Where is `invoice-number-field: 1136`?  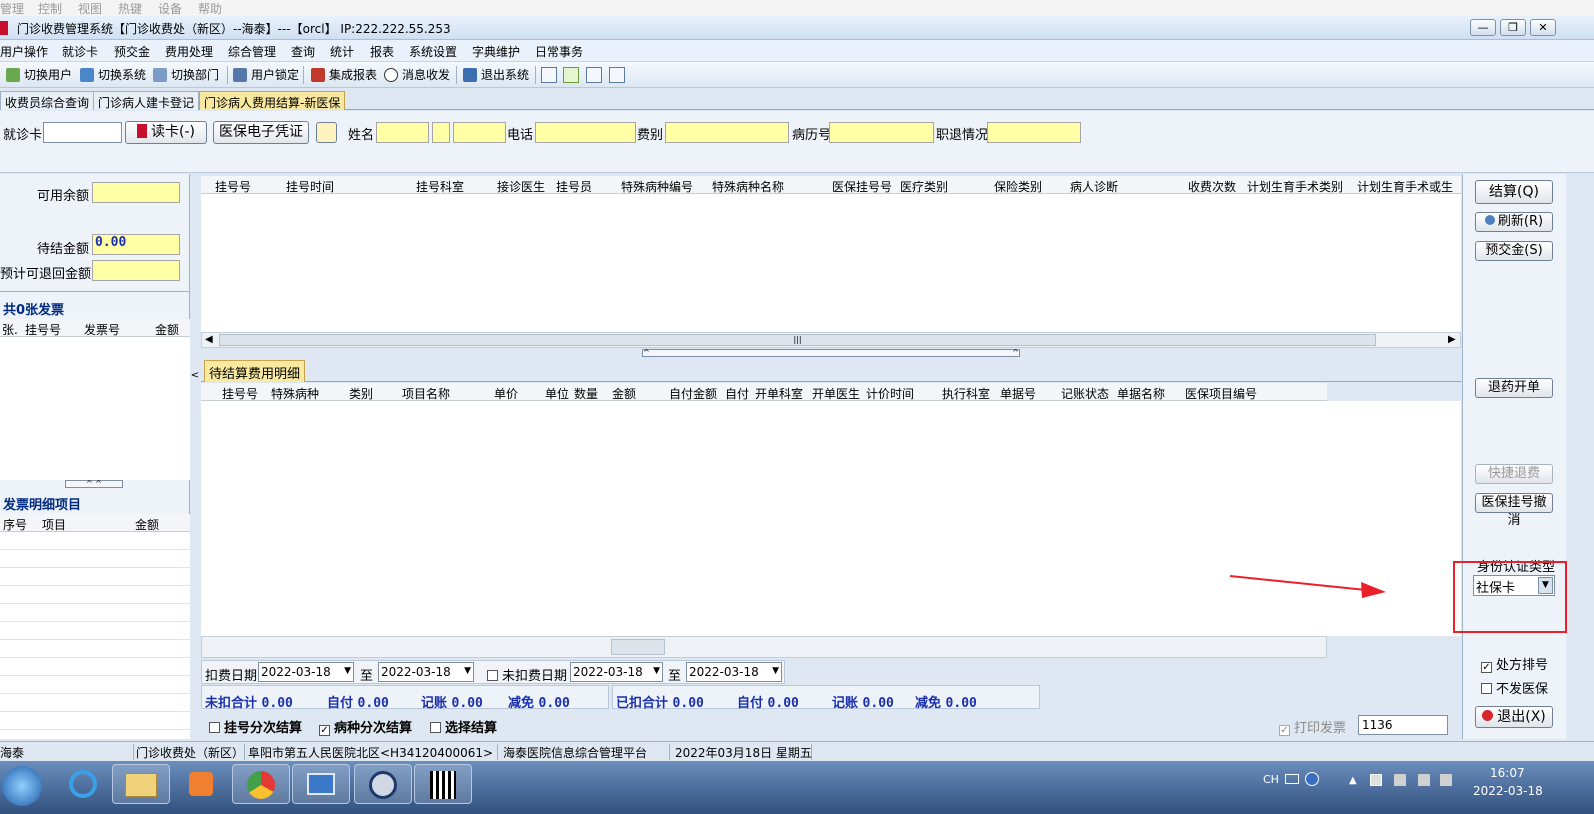
invoice-number-field: 1136 is located at coordinates (1403, 725).